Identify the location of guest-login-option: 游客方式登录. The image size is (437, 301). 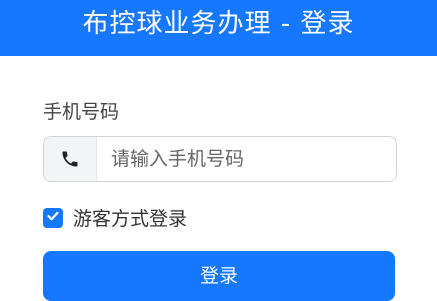
(115, 217).